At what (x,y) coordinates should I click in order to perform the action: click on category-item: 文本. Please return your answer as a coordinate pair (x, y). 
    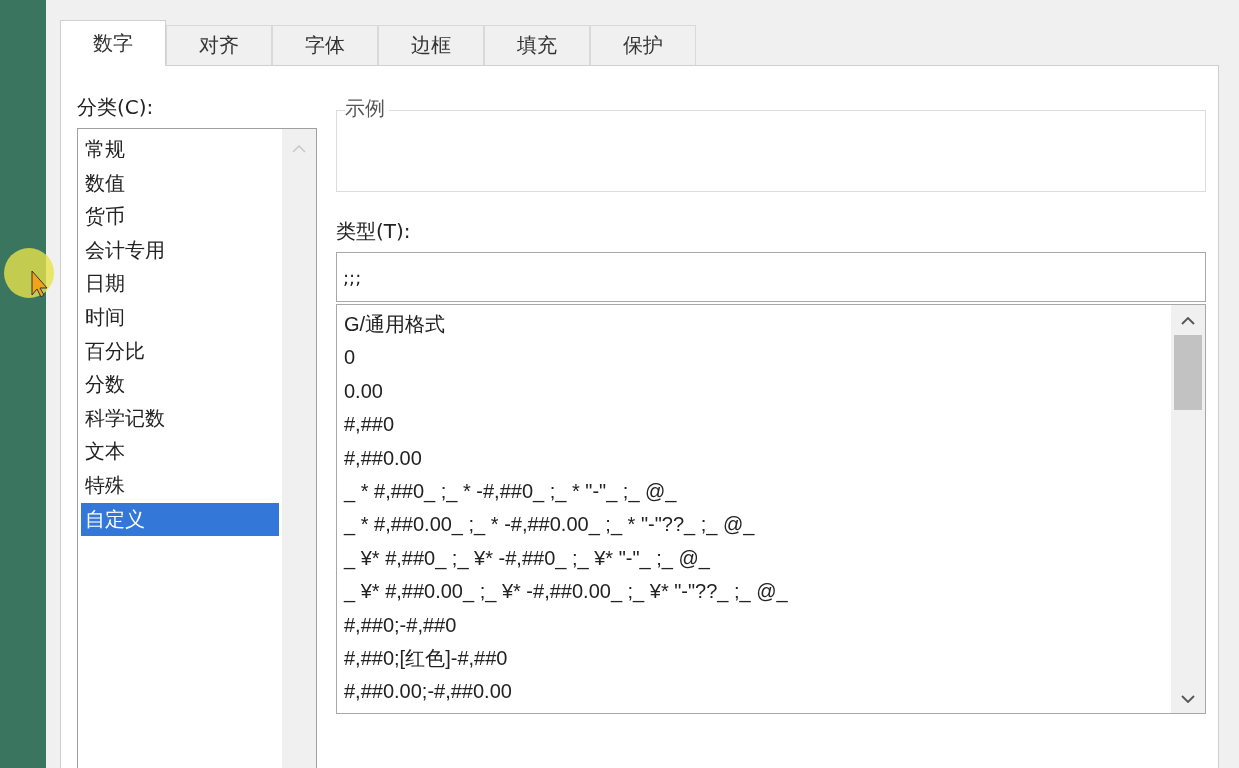
    Looking at the image, I should click on (180, 452).